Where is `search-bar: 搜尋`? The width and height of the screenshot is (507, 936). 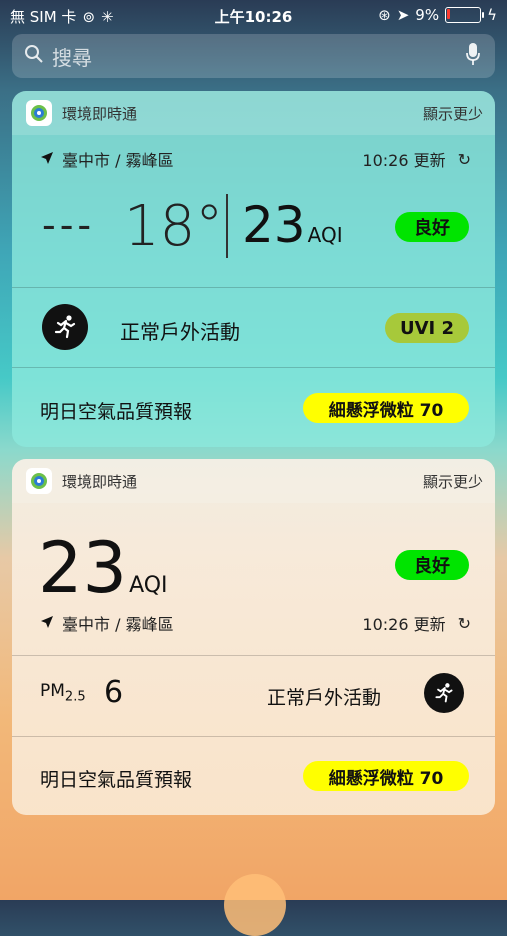
search-bar: 搜尋 is located at coordinates (253, 56).